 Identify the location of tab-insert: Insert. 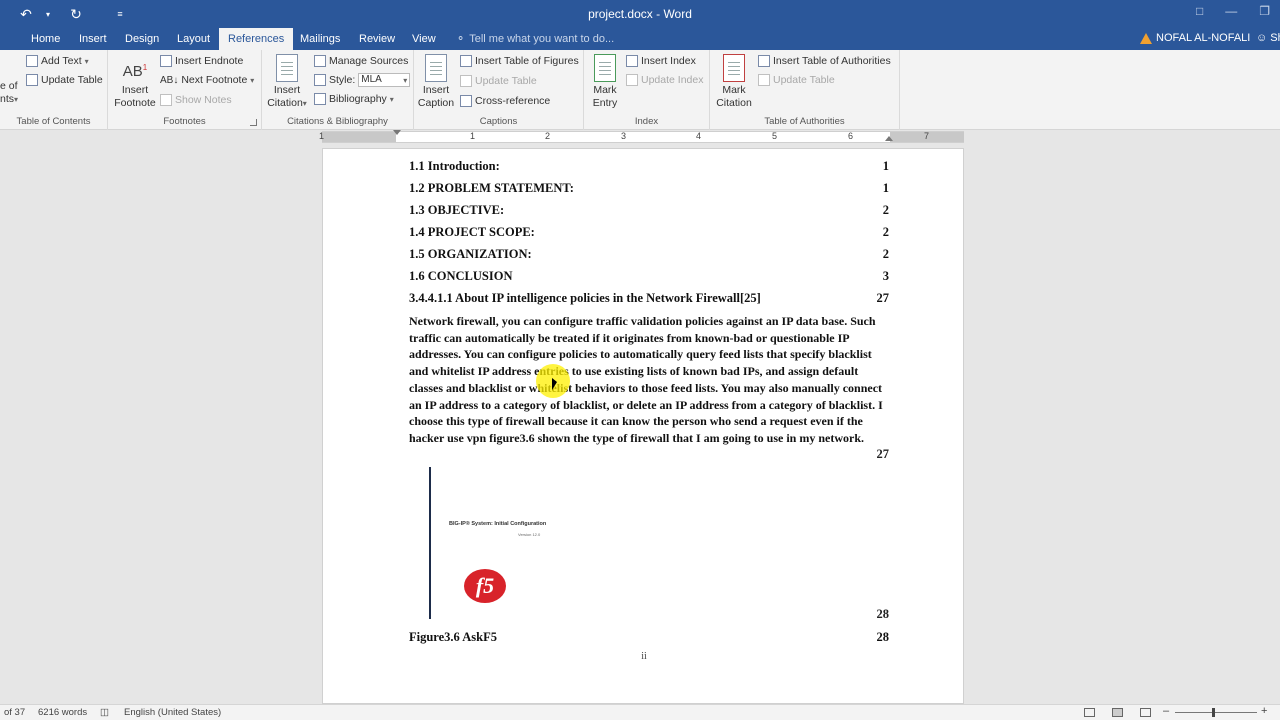
(93, 39).